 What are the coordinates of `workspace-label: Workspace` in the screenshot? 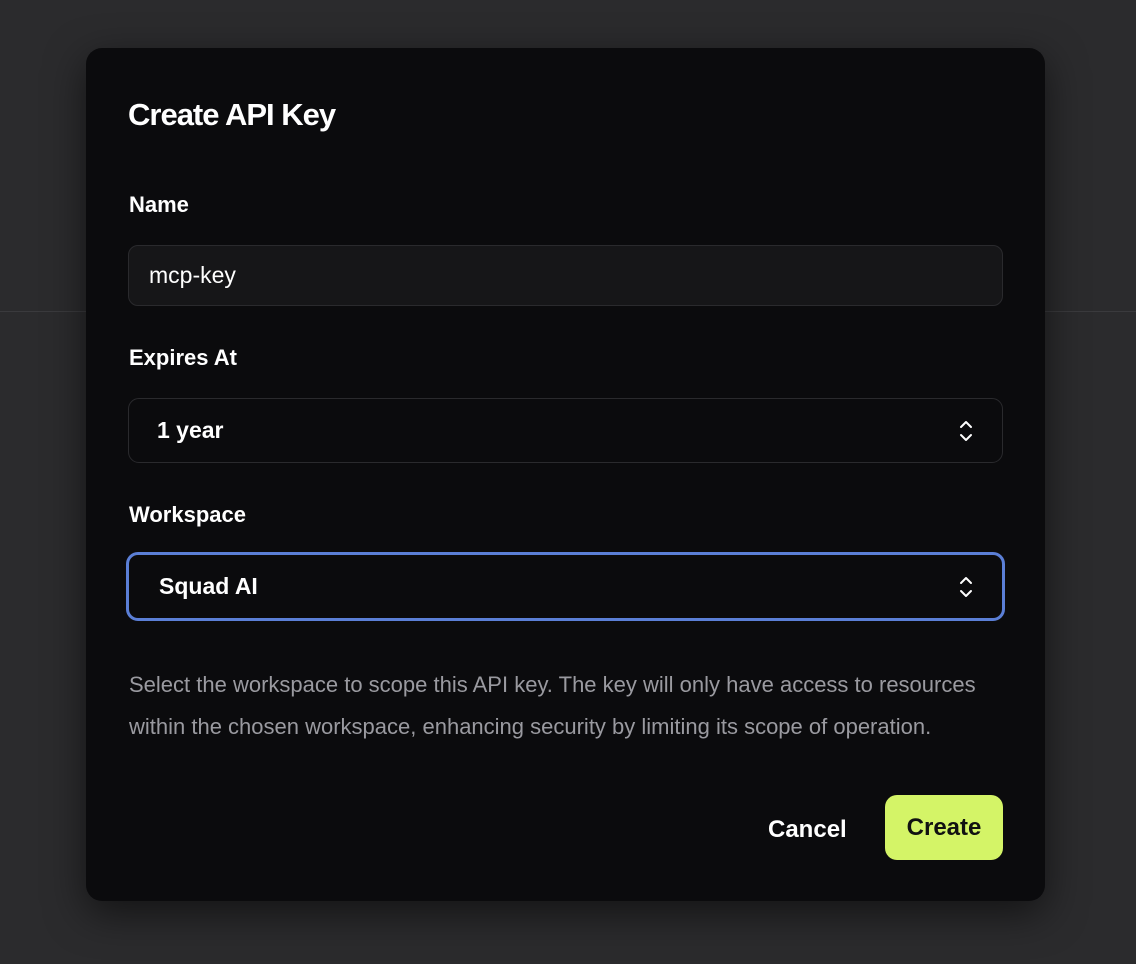 It's located at (187, 514).